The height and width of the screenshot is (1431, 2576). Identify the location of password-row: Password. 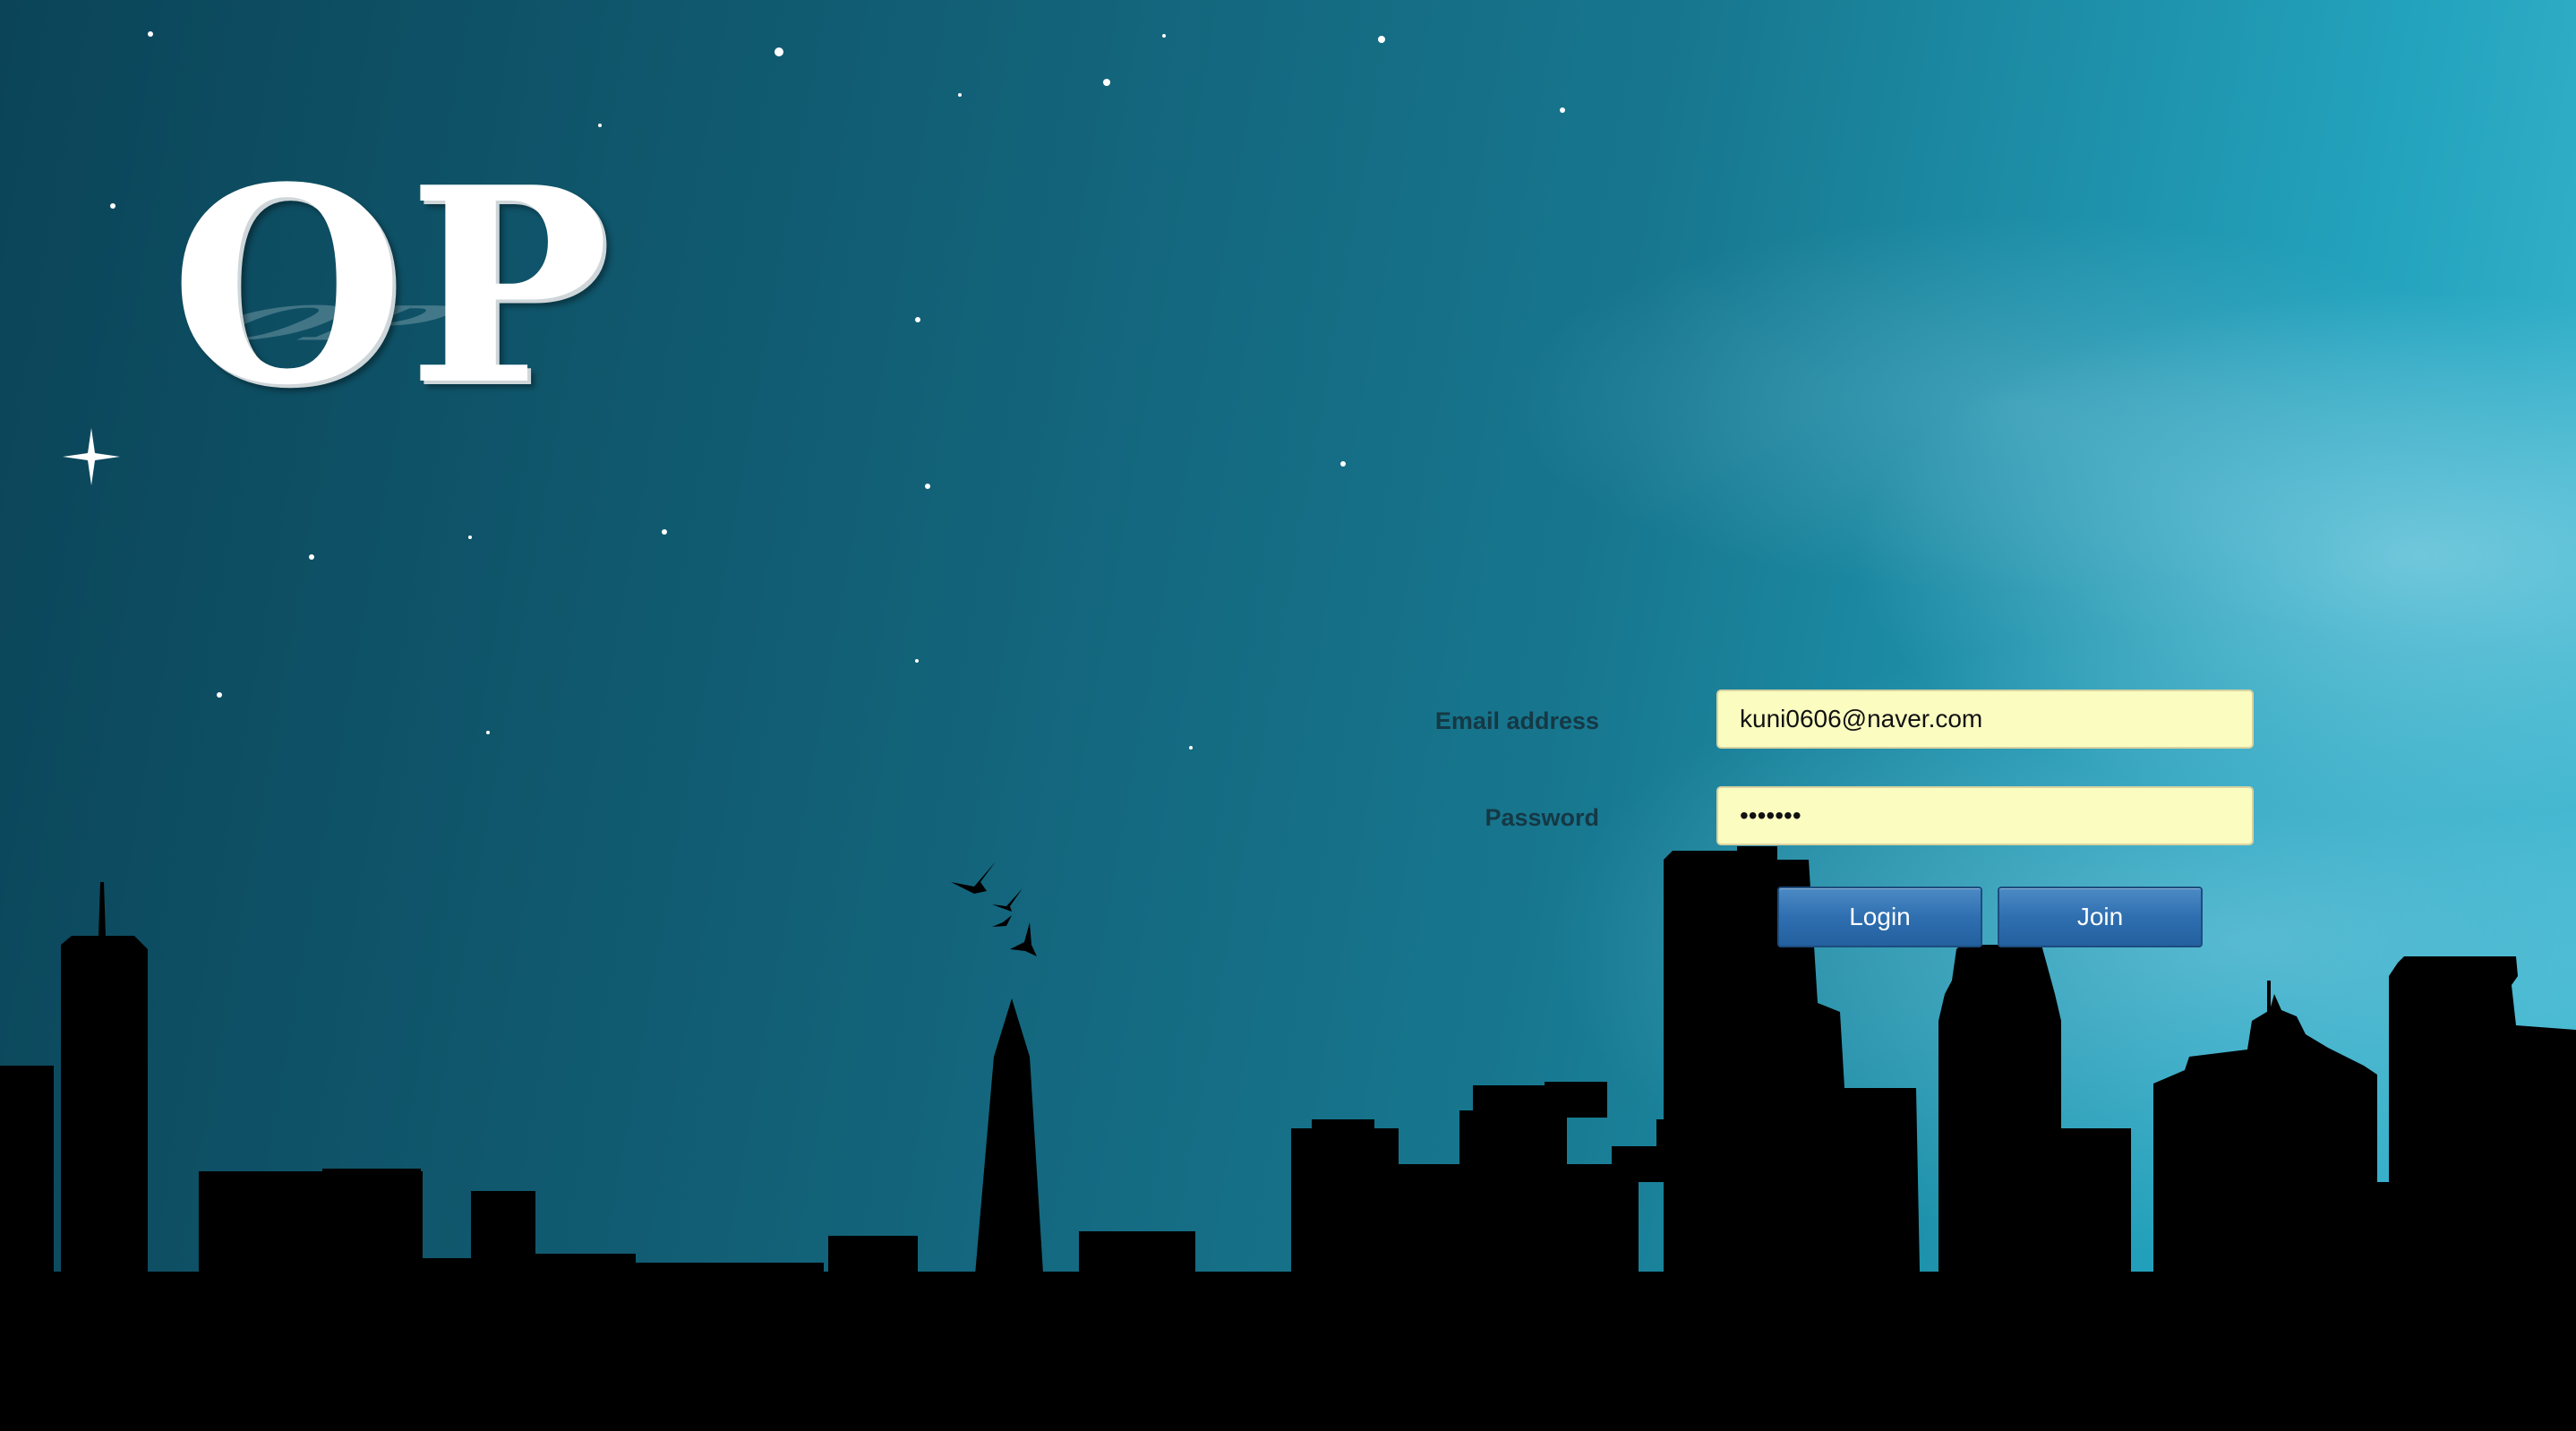
(1889, 817).